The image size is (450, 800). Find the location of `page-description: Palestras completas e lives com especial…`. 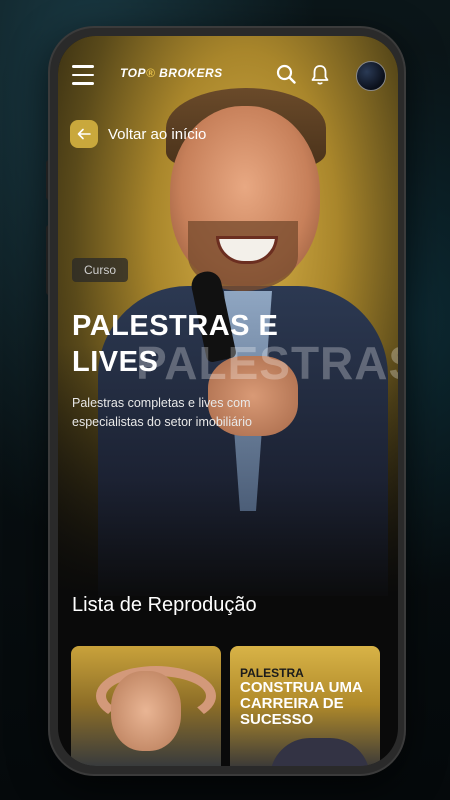

page-description: Palestras completas e lives com especial… is located at coordinates (162, 412).